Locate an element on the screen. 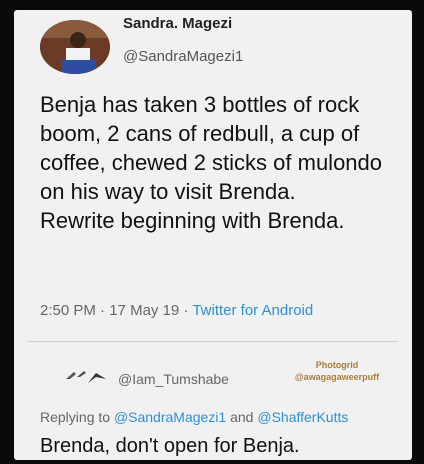 This screenshot has height=464, width=424. watermark-line: Photogrid is located at coordinates (337, 365).